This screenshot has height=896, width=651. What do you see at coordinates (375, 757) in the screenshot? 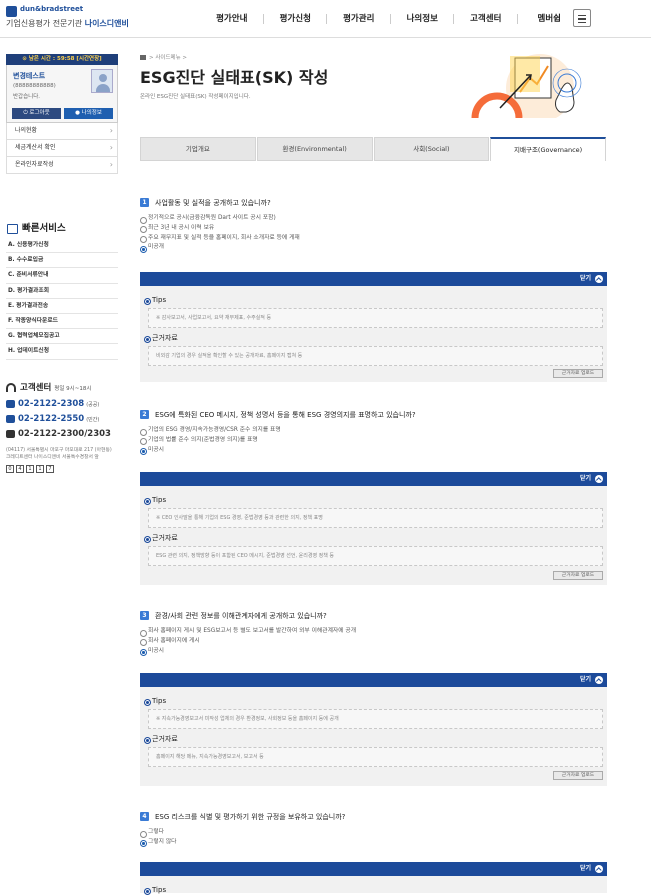
I see `basis-box: 홈페이지 해당 메뉴, 지속가능경영보고서, 보고서 등` at bounding box center [375, 757].